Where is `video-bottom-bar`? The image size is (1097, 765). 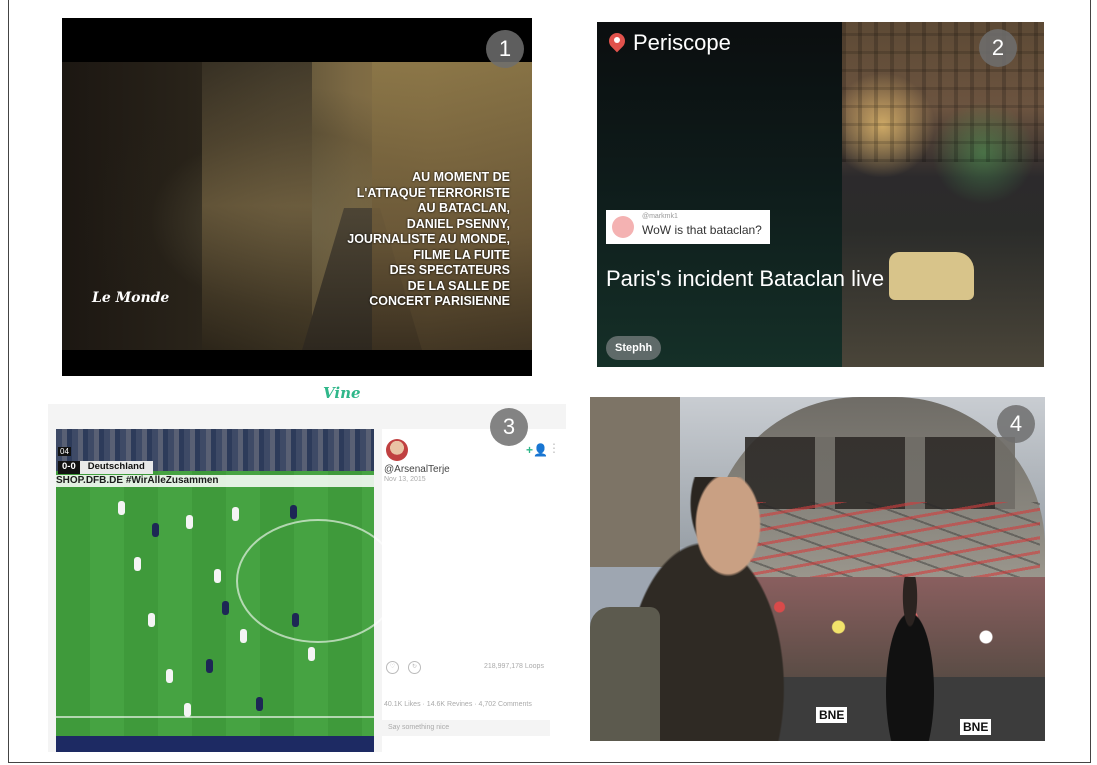
video-bottom-bar is located at coordinates (215, 744).